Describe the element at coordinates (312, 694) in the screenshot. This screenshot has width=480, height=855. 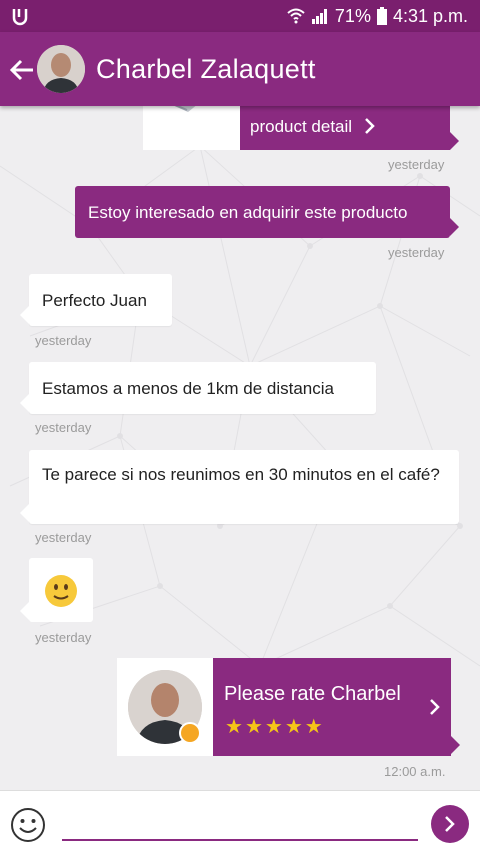
I see `rate-label: Please rate Charbel` at that location.